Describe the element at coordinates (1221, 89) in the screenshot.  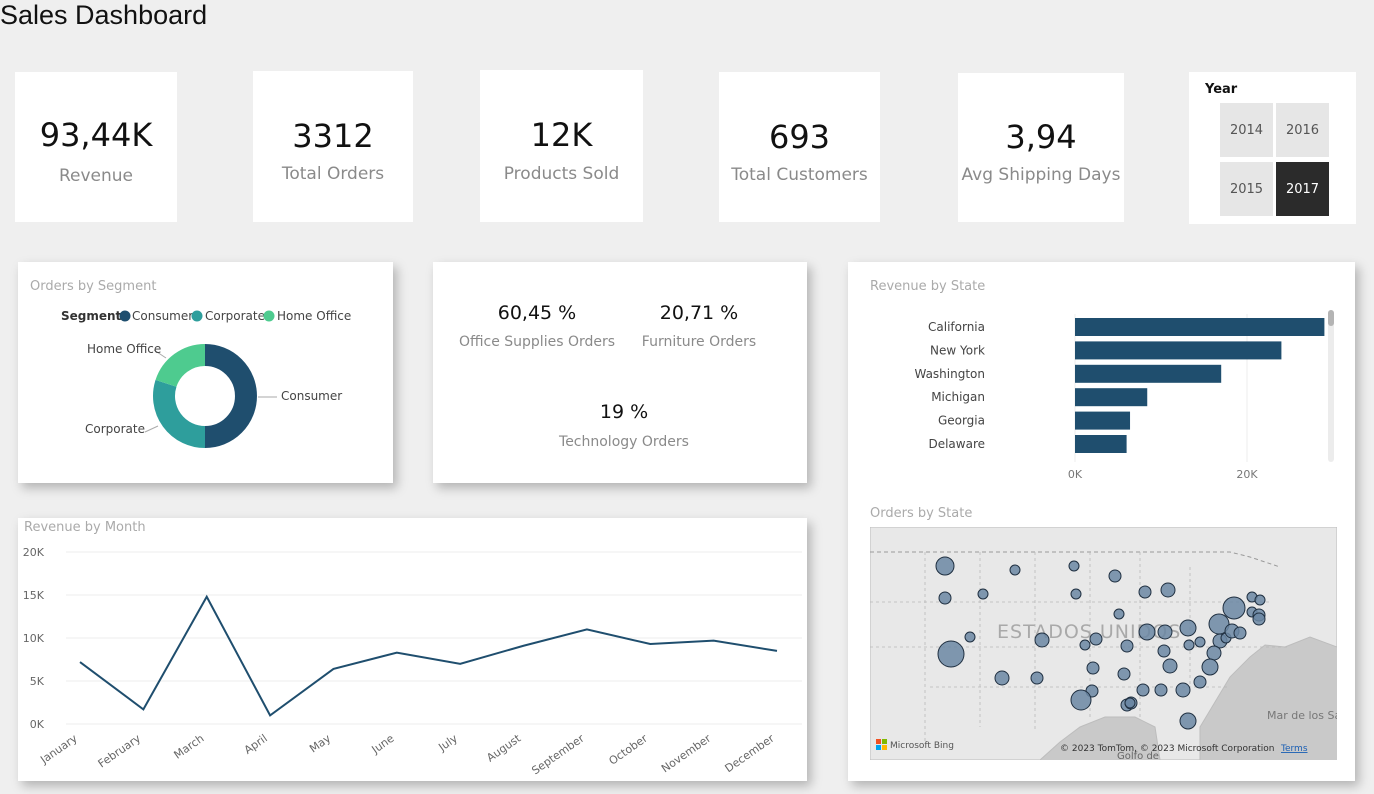
I see `year-slicer-title: Year` at that location.